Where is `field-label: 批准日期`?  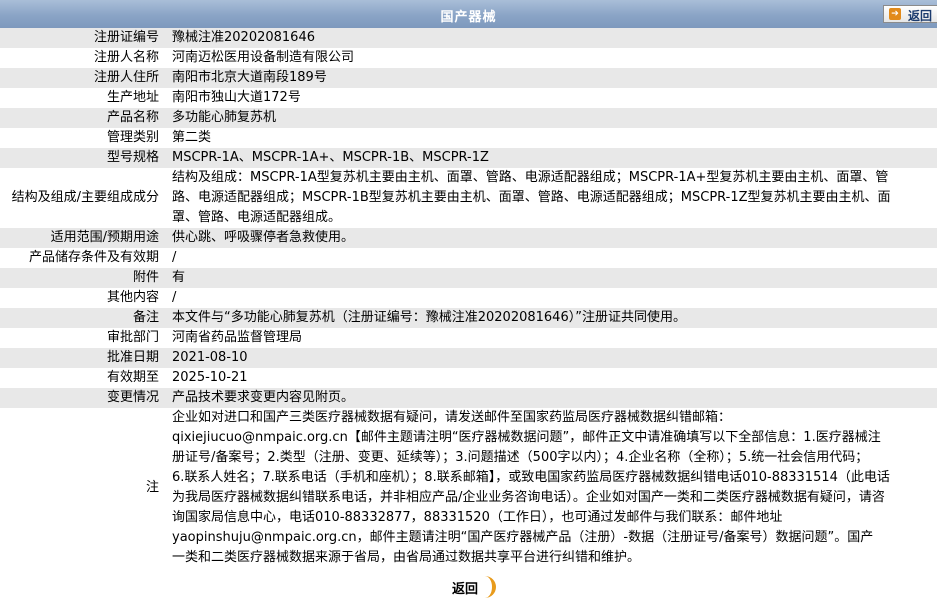 field-label: 批准日期 is located at coordinates (132, 357).